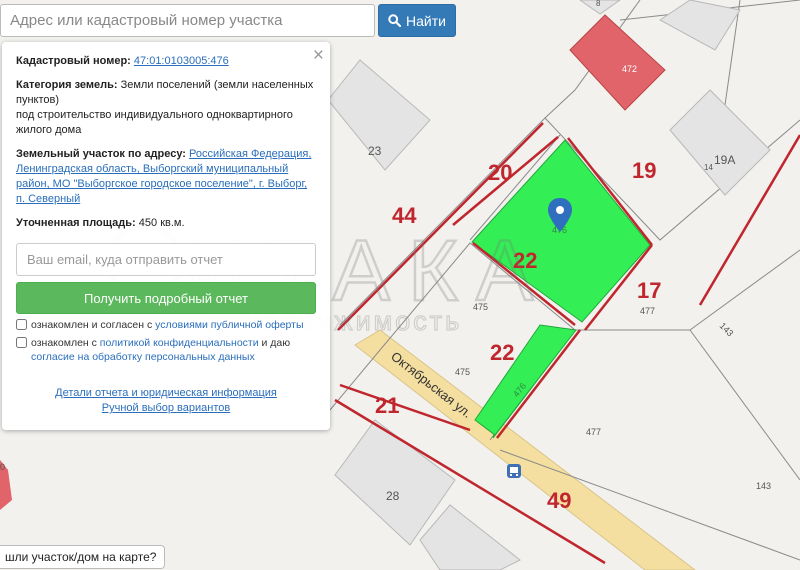  Describe the element at coordinates (426, 20) in the screenshot. I see `search-button-label: Найти` at that location.